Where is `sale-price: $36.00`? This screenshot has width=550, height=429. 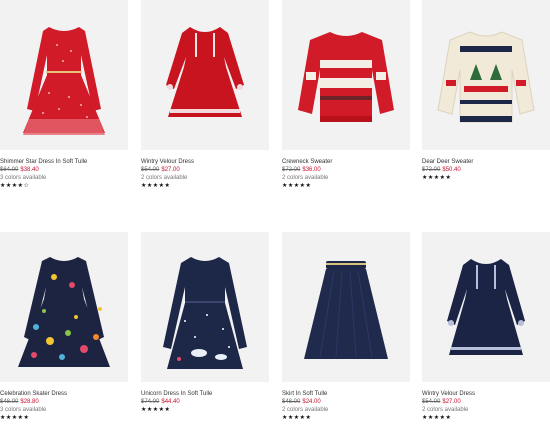 sale-price: $36.00 is located at coordinates (311, 170).